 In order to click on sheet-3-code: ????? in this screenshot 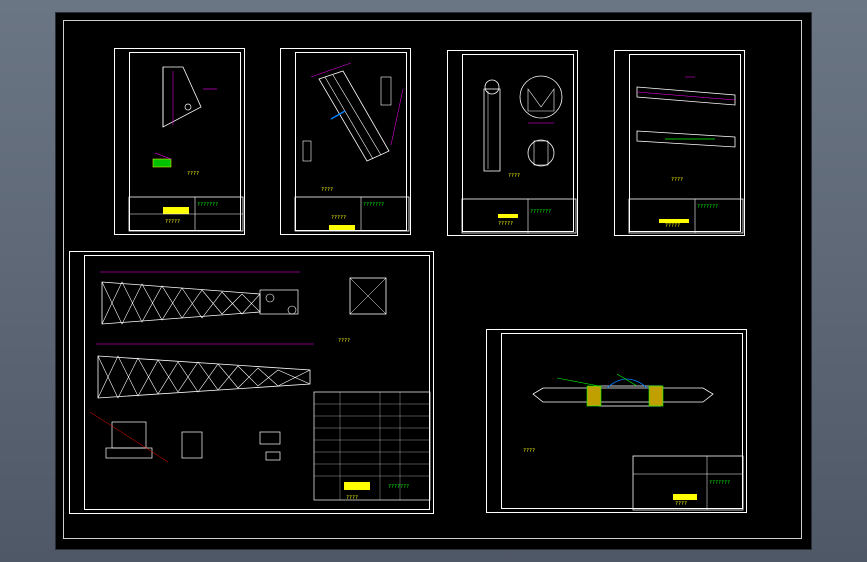, I will do `click(506, 224)`.